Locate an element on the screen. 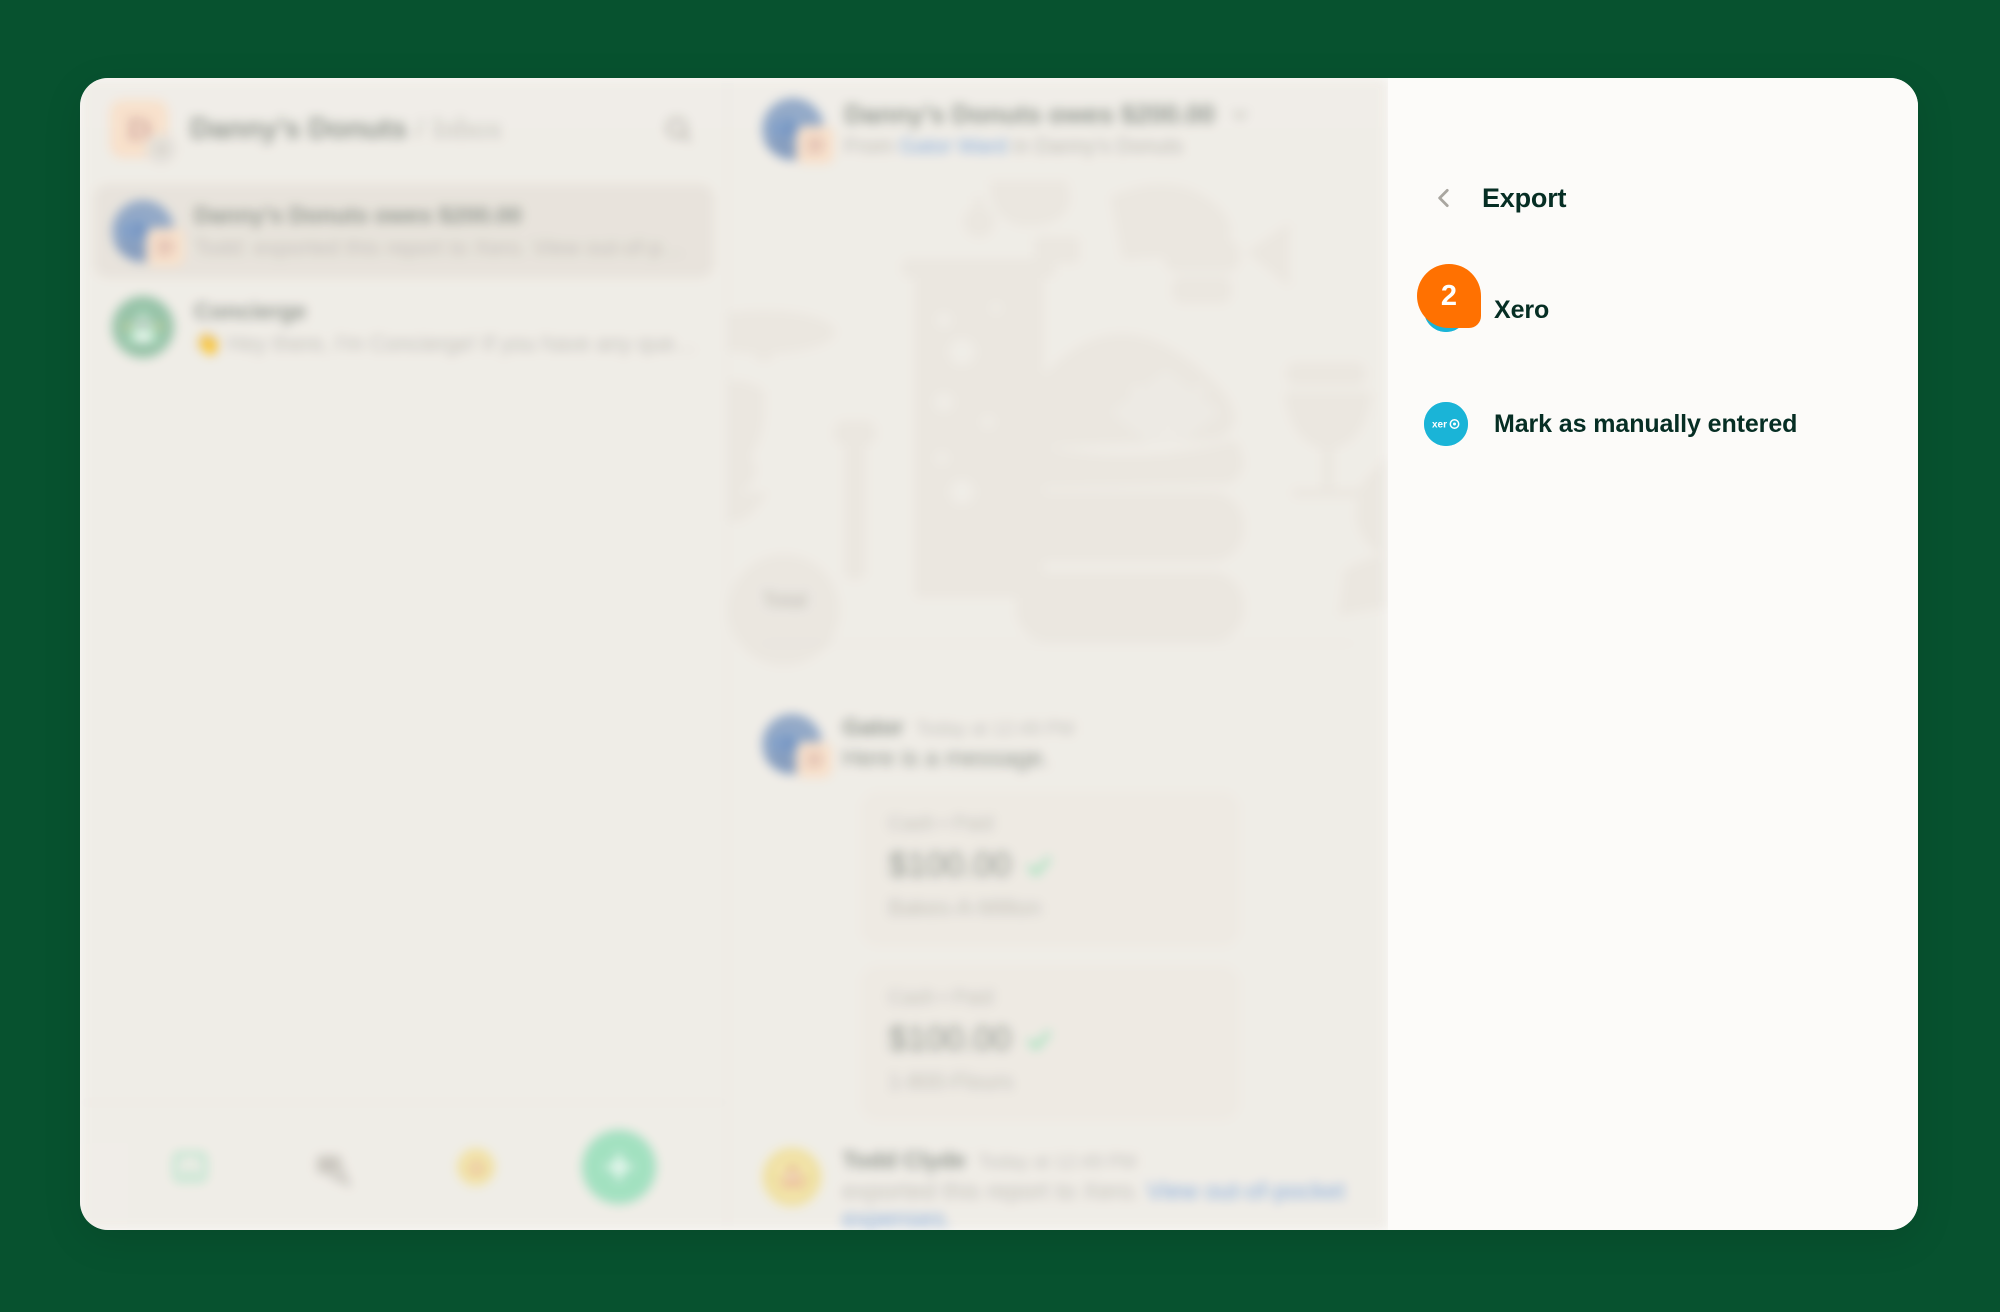 The image size is (2000, 1312). breadcrumb: Danny’s Donuts / Inbox is located at coordinates (415, 129).